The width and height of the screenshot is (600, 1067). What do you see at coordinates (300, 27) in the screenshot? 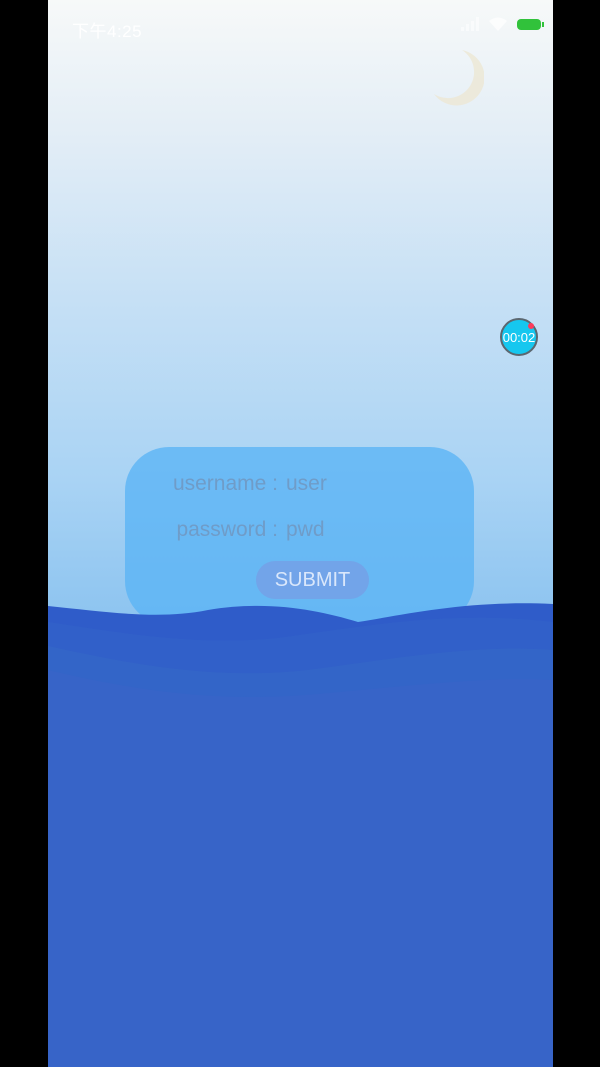
I see `status-bar: 下午4:25` at bounding box center [300, 27].